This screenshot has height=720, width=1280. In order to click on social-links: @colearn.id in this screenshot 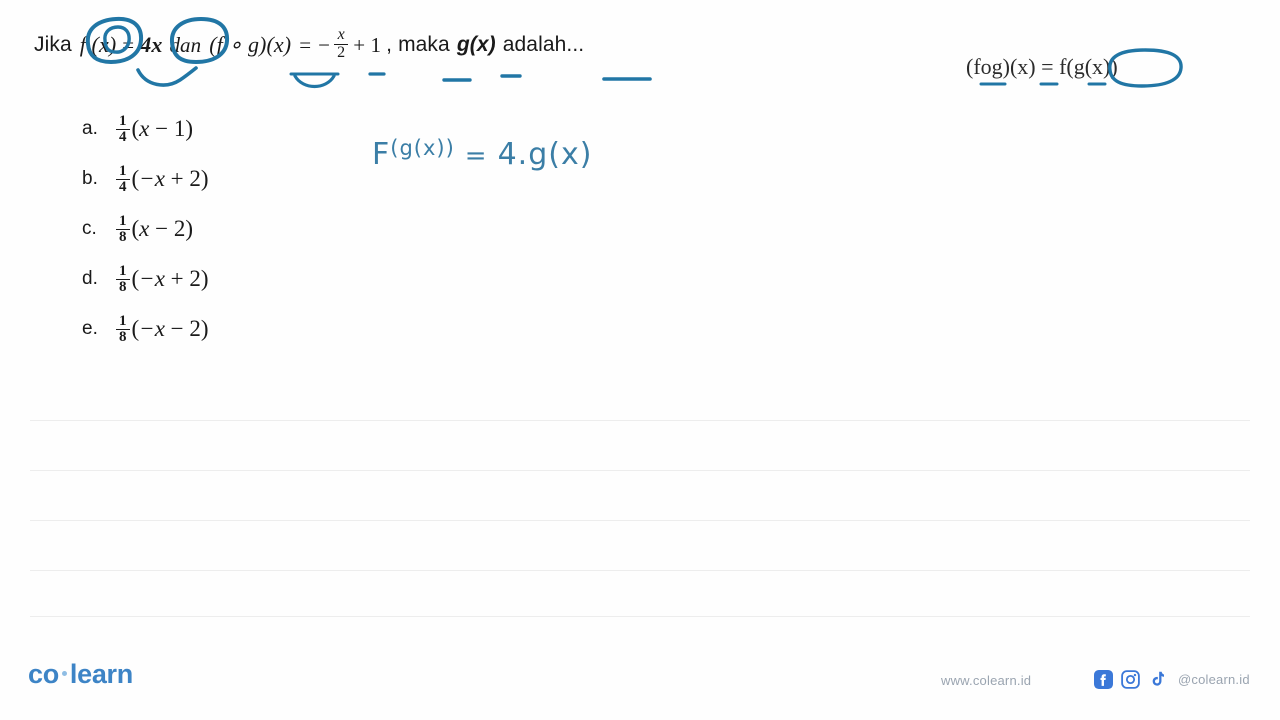, I will do `click(1172, 679)`.